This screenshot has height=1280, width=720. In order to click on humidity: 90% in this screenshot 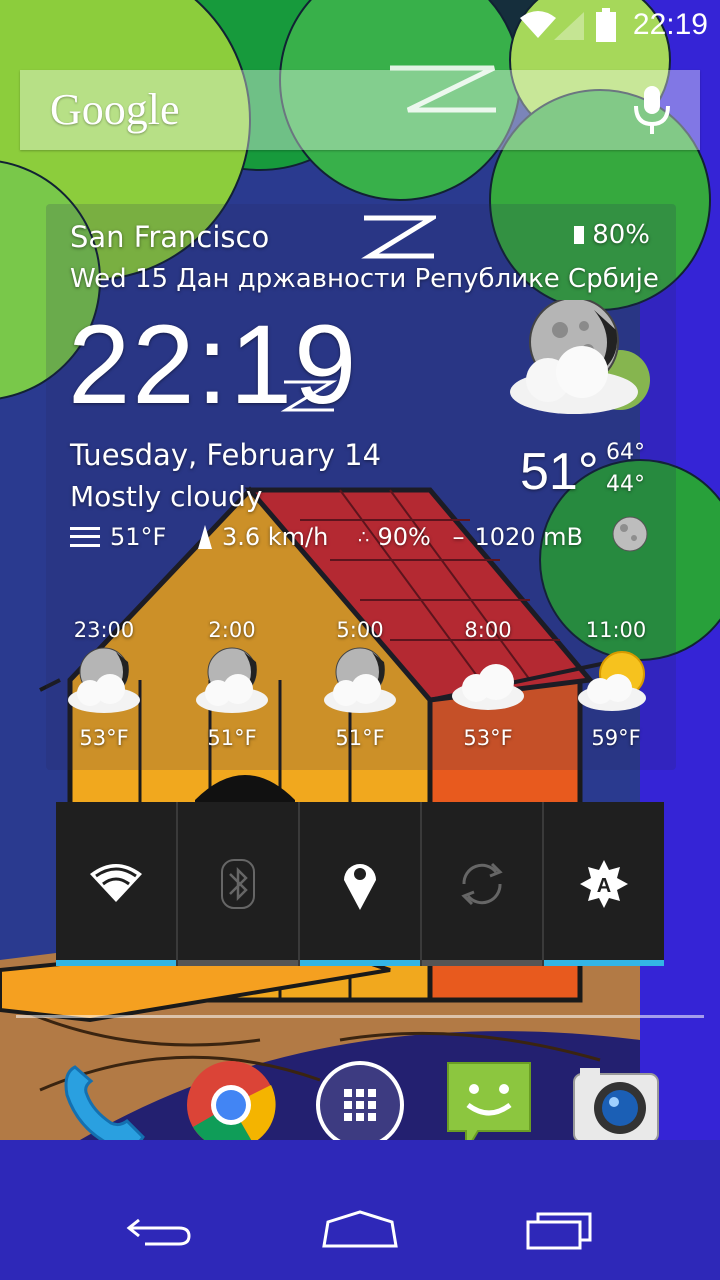, I will do `click(404, 537)`.